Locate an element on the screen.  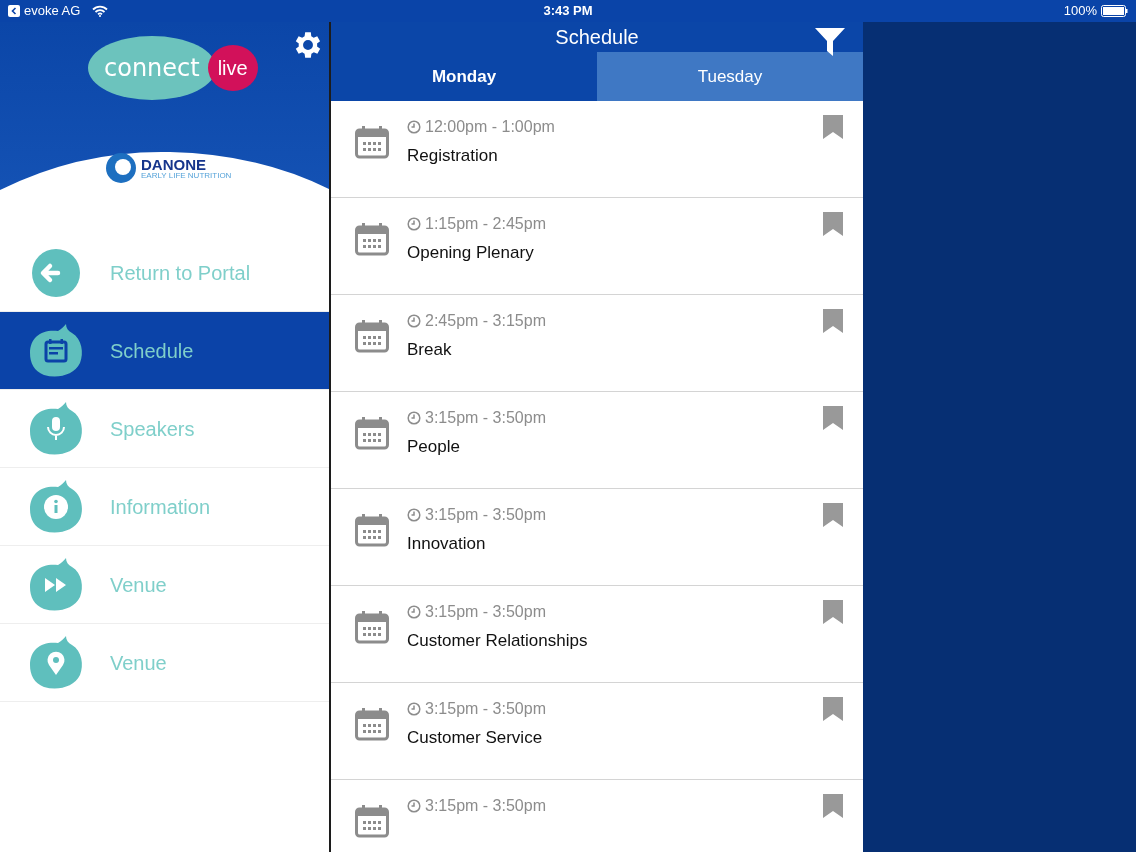
menu-item: Schedule is located at coordinates (164, 351).